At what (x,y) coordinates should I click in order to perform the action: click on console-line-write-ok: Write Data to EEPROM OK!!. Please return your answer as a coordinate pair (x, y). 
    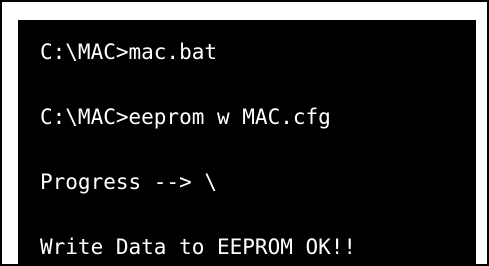
    Looking at the image, I should click on (198, 247).